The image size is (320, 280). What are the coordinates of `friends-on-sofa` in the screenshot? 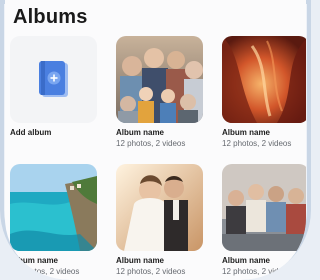 It's located at (264, 207).